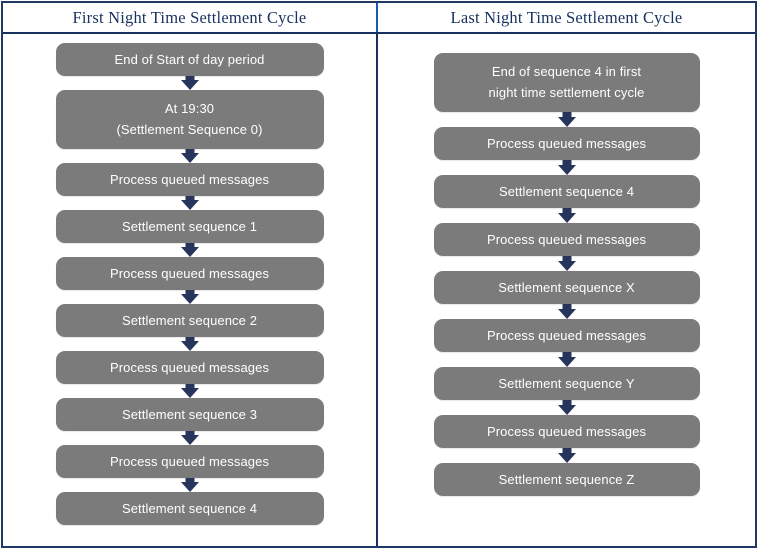 The height and width of the screenshot is (549, 758). I want to click on flow-node-label: Settlement sequence X, so click(566, 287).